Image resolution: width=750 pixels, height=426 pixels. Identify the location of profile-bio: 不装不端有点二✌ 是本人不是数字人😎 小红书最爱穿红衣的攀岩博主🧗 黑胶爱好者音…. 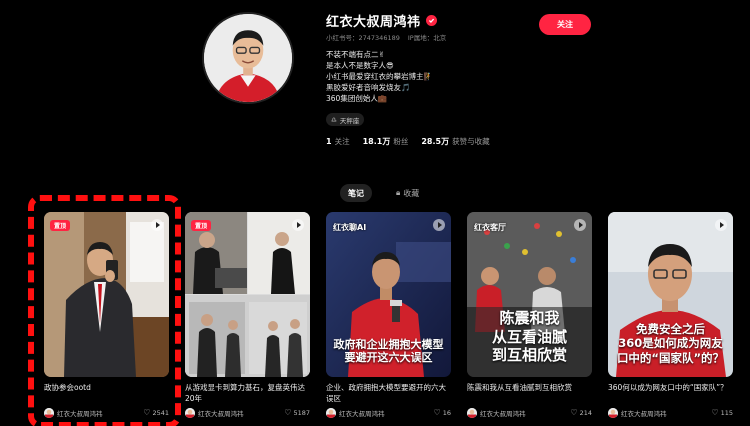
(379, 76).